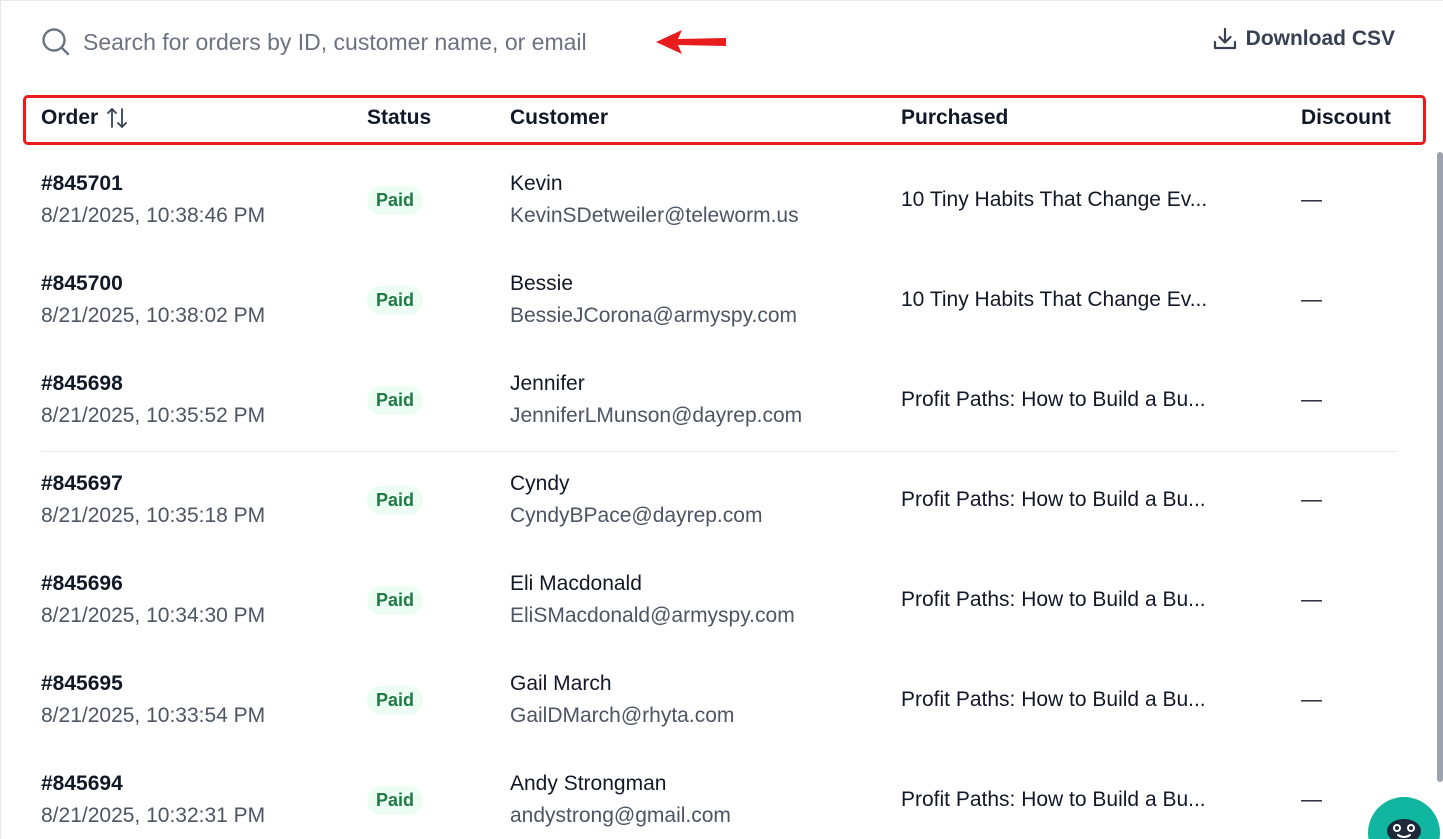 The height and width of the screenshot is (839, 1443). Describe the element at coordinates (1440, 467) in the screenshot. I see `scrollbar` at that location.